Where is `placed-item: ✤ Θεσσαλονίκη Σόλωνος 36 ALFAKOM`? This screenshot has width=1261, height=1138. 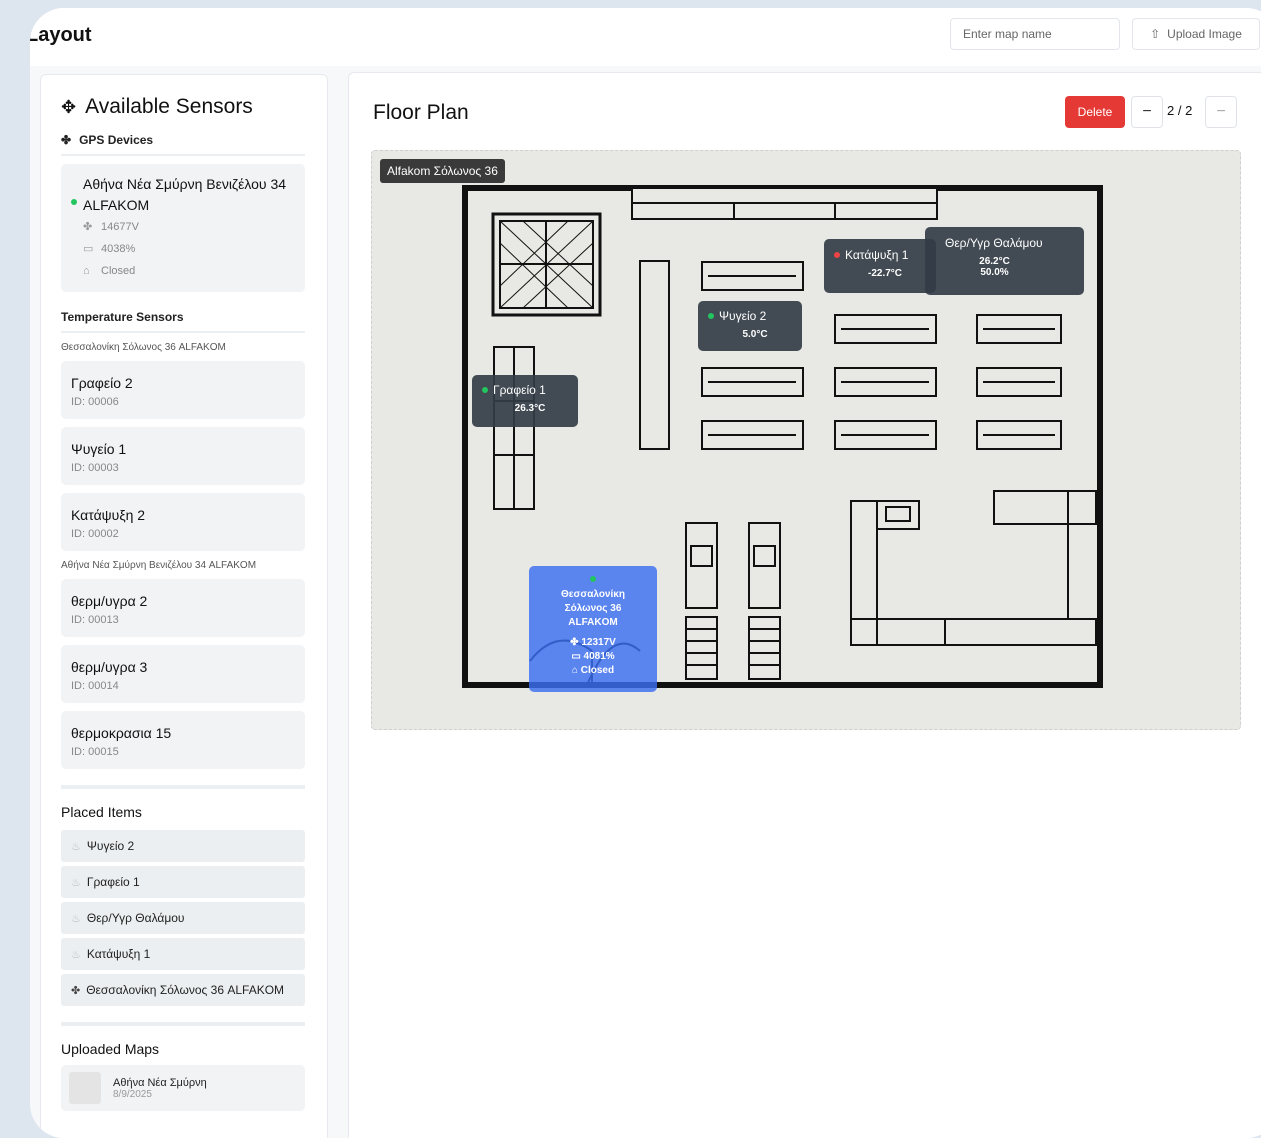
placed-item: ✤ Θεσσαλονίκη Σόλωνος 36 ALFAKOM is located at coordinates (183, 990).